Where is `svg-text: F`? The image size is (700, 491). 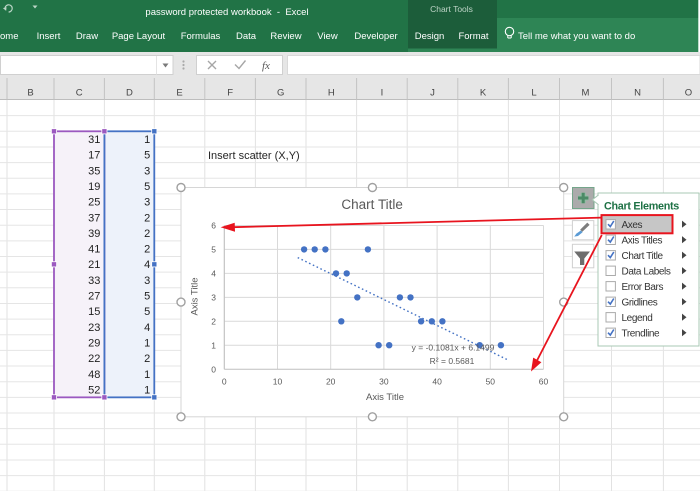 svg-text: F is located at coordinates (230, 93).